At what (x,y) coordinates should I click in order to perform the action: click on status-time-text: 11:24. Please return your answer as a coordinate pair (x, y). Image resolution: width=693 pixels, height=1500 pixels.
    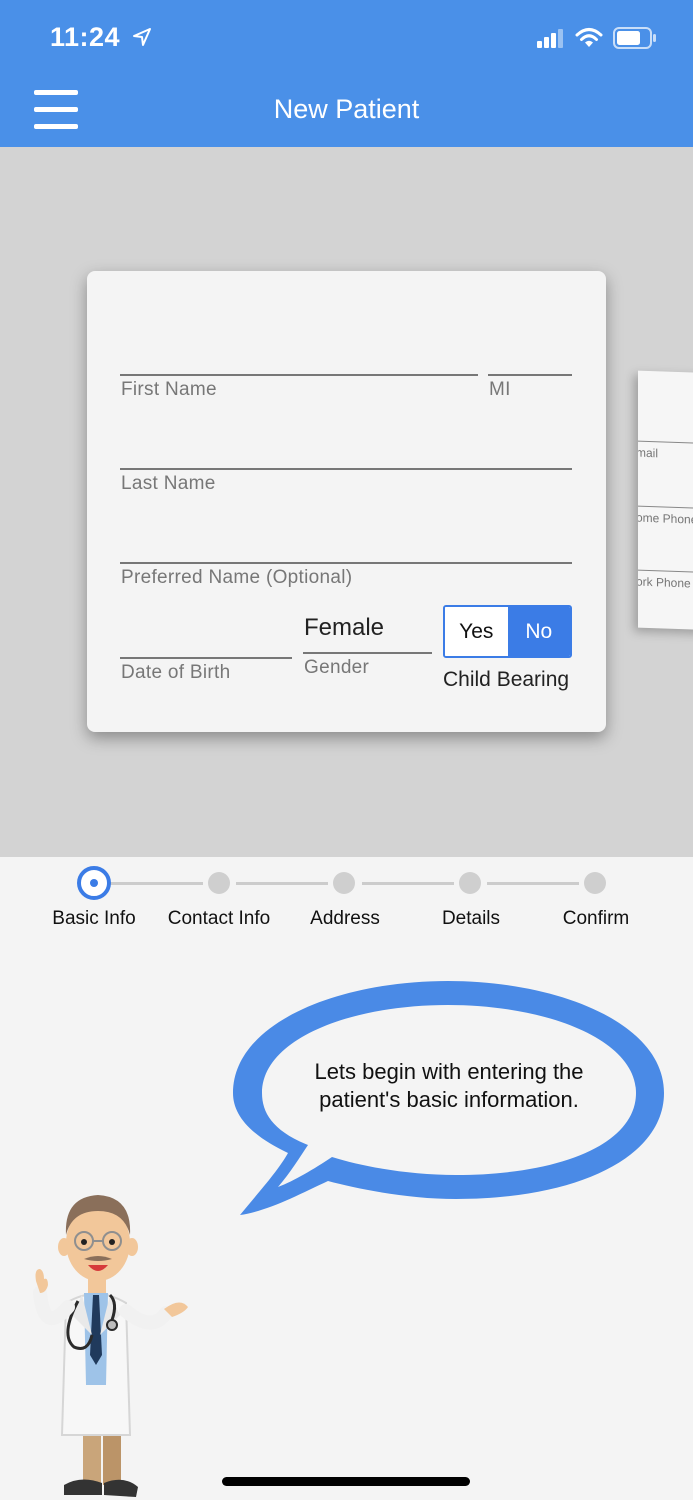
    Looking at the image, I should click on (85, 37).